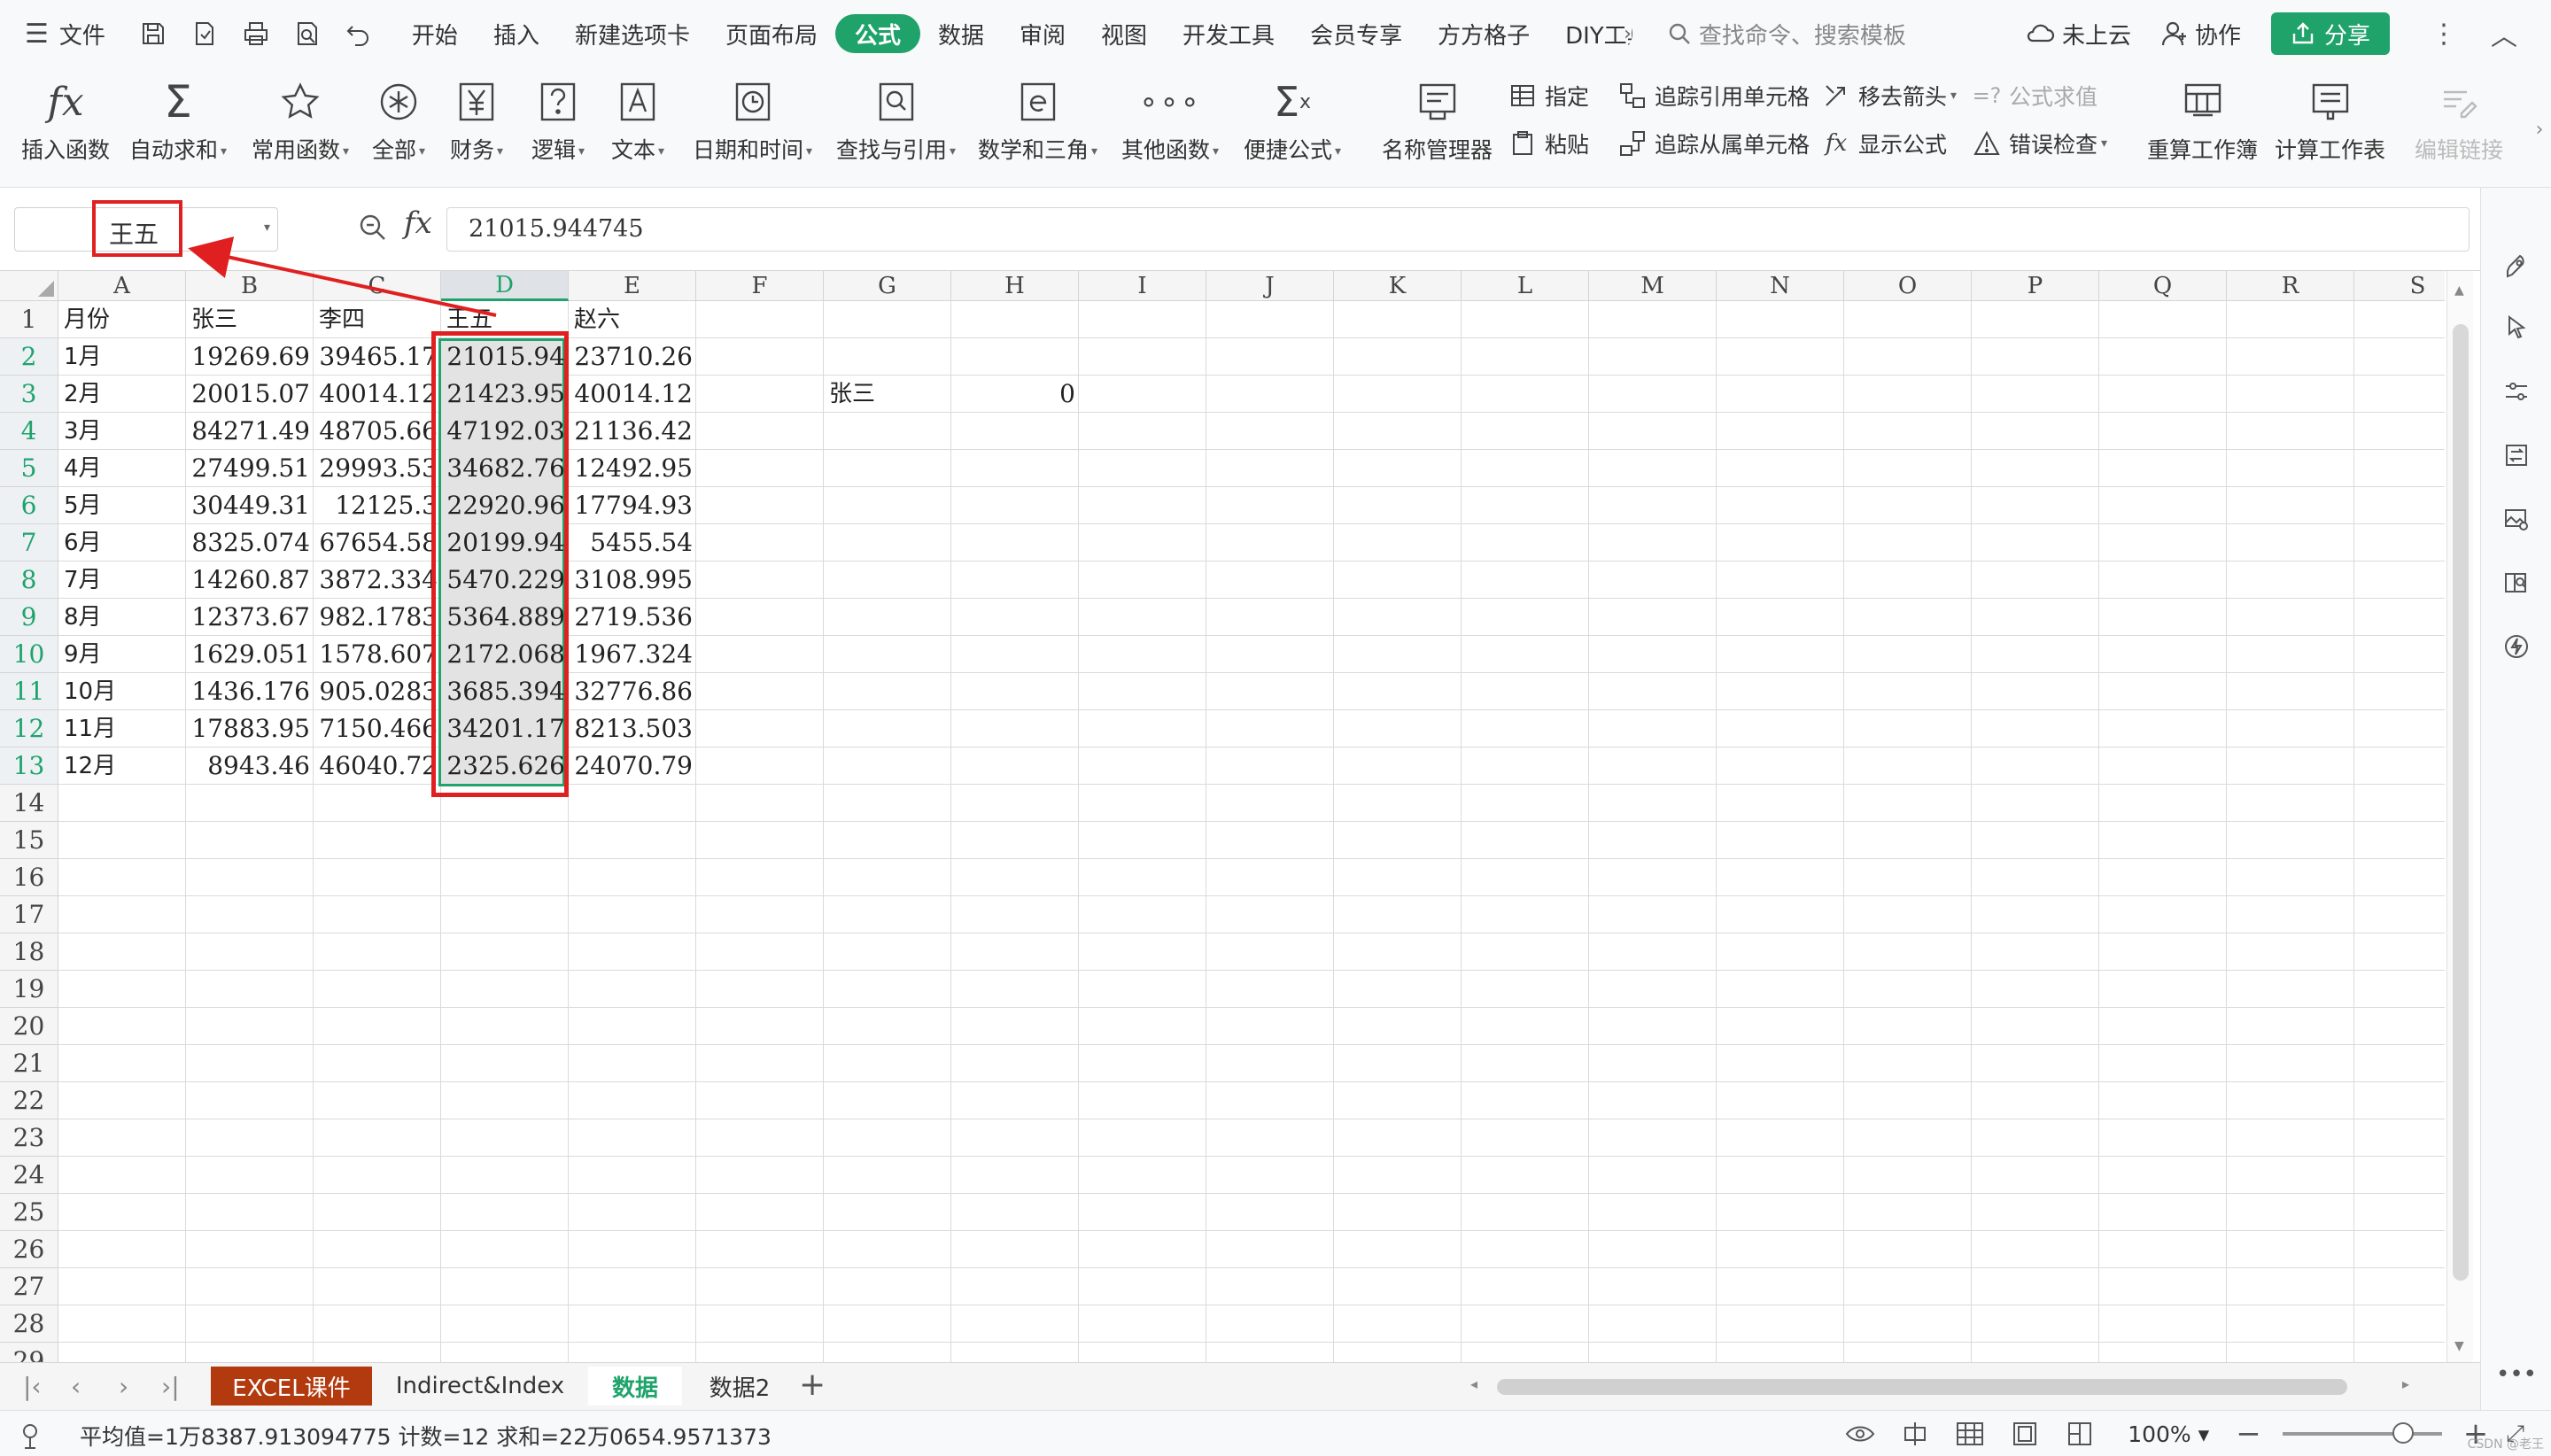 This screenshot has height=1456, width=2551. Describe the element at coordinates (2078, 34) in the screenshot. I see `cloud-status-button: 未上云` at that location.